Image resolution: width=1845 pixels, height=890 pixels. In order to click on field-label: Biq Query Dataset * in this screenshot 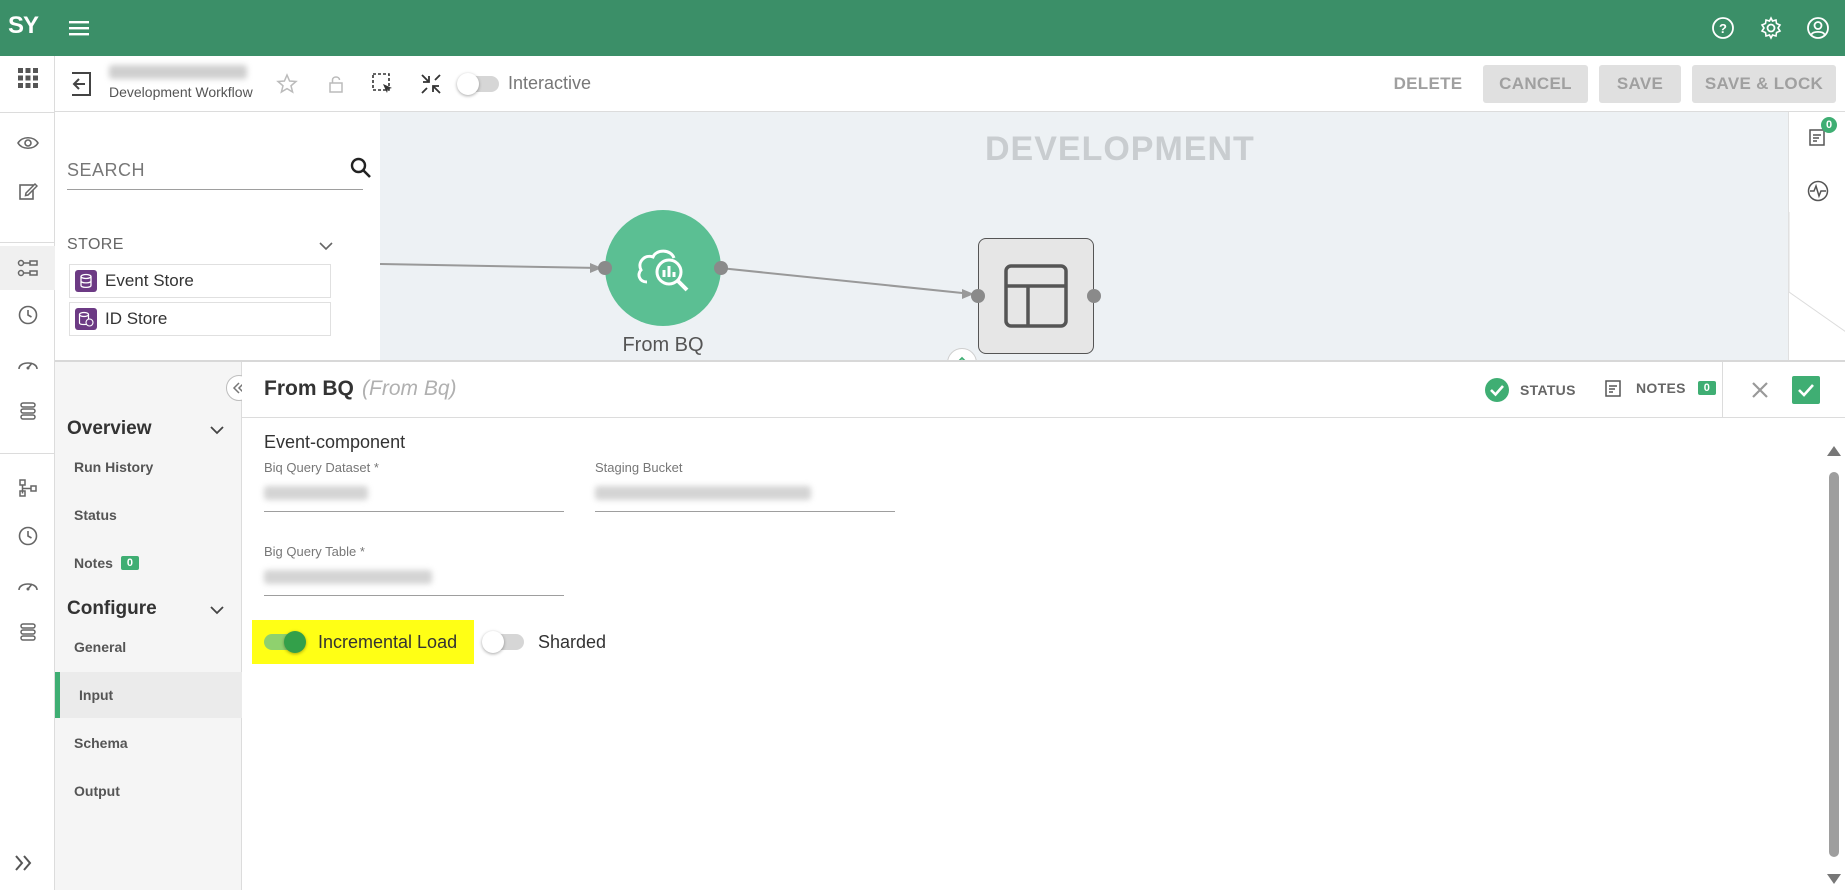, I will do `click(321, 467)`.